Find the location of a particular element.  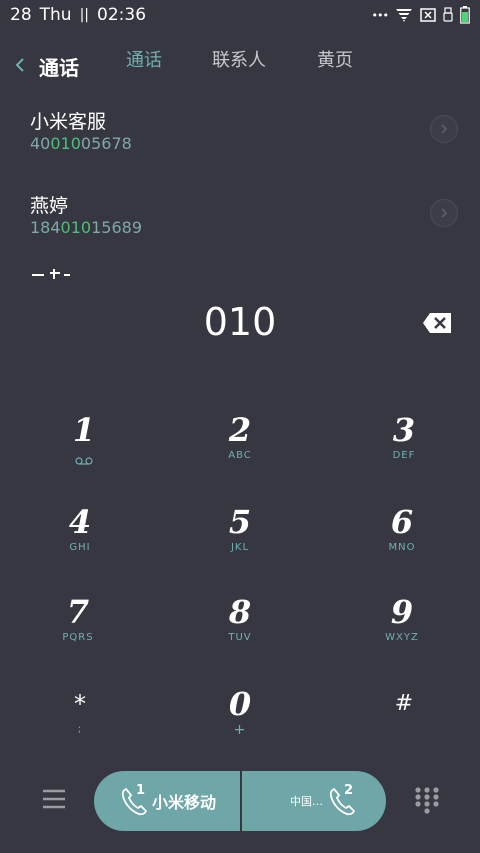

back-chevron-icon is located at coordinates (21, 65).